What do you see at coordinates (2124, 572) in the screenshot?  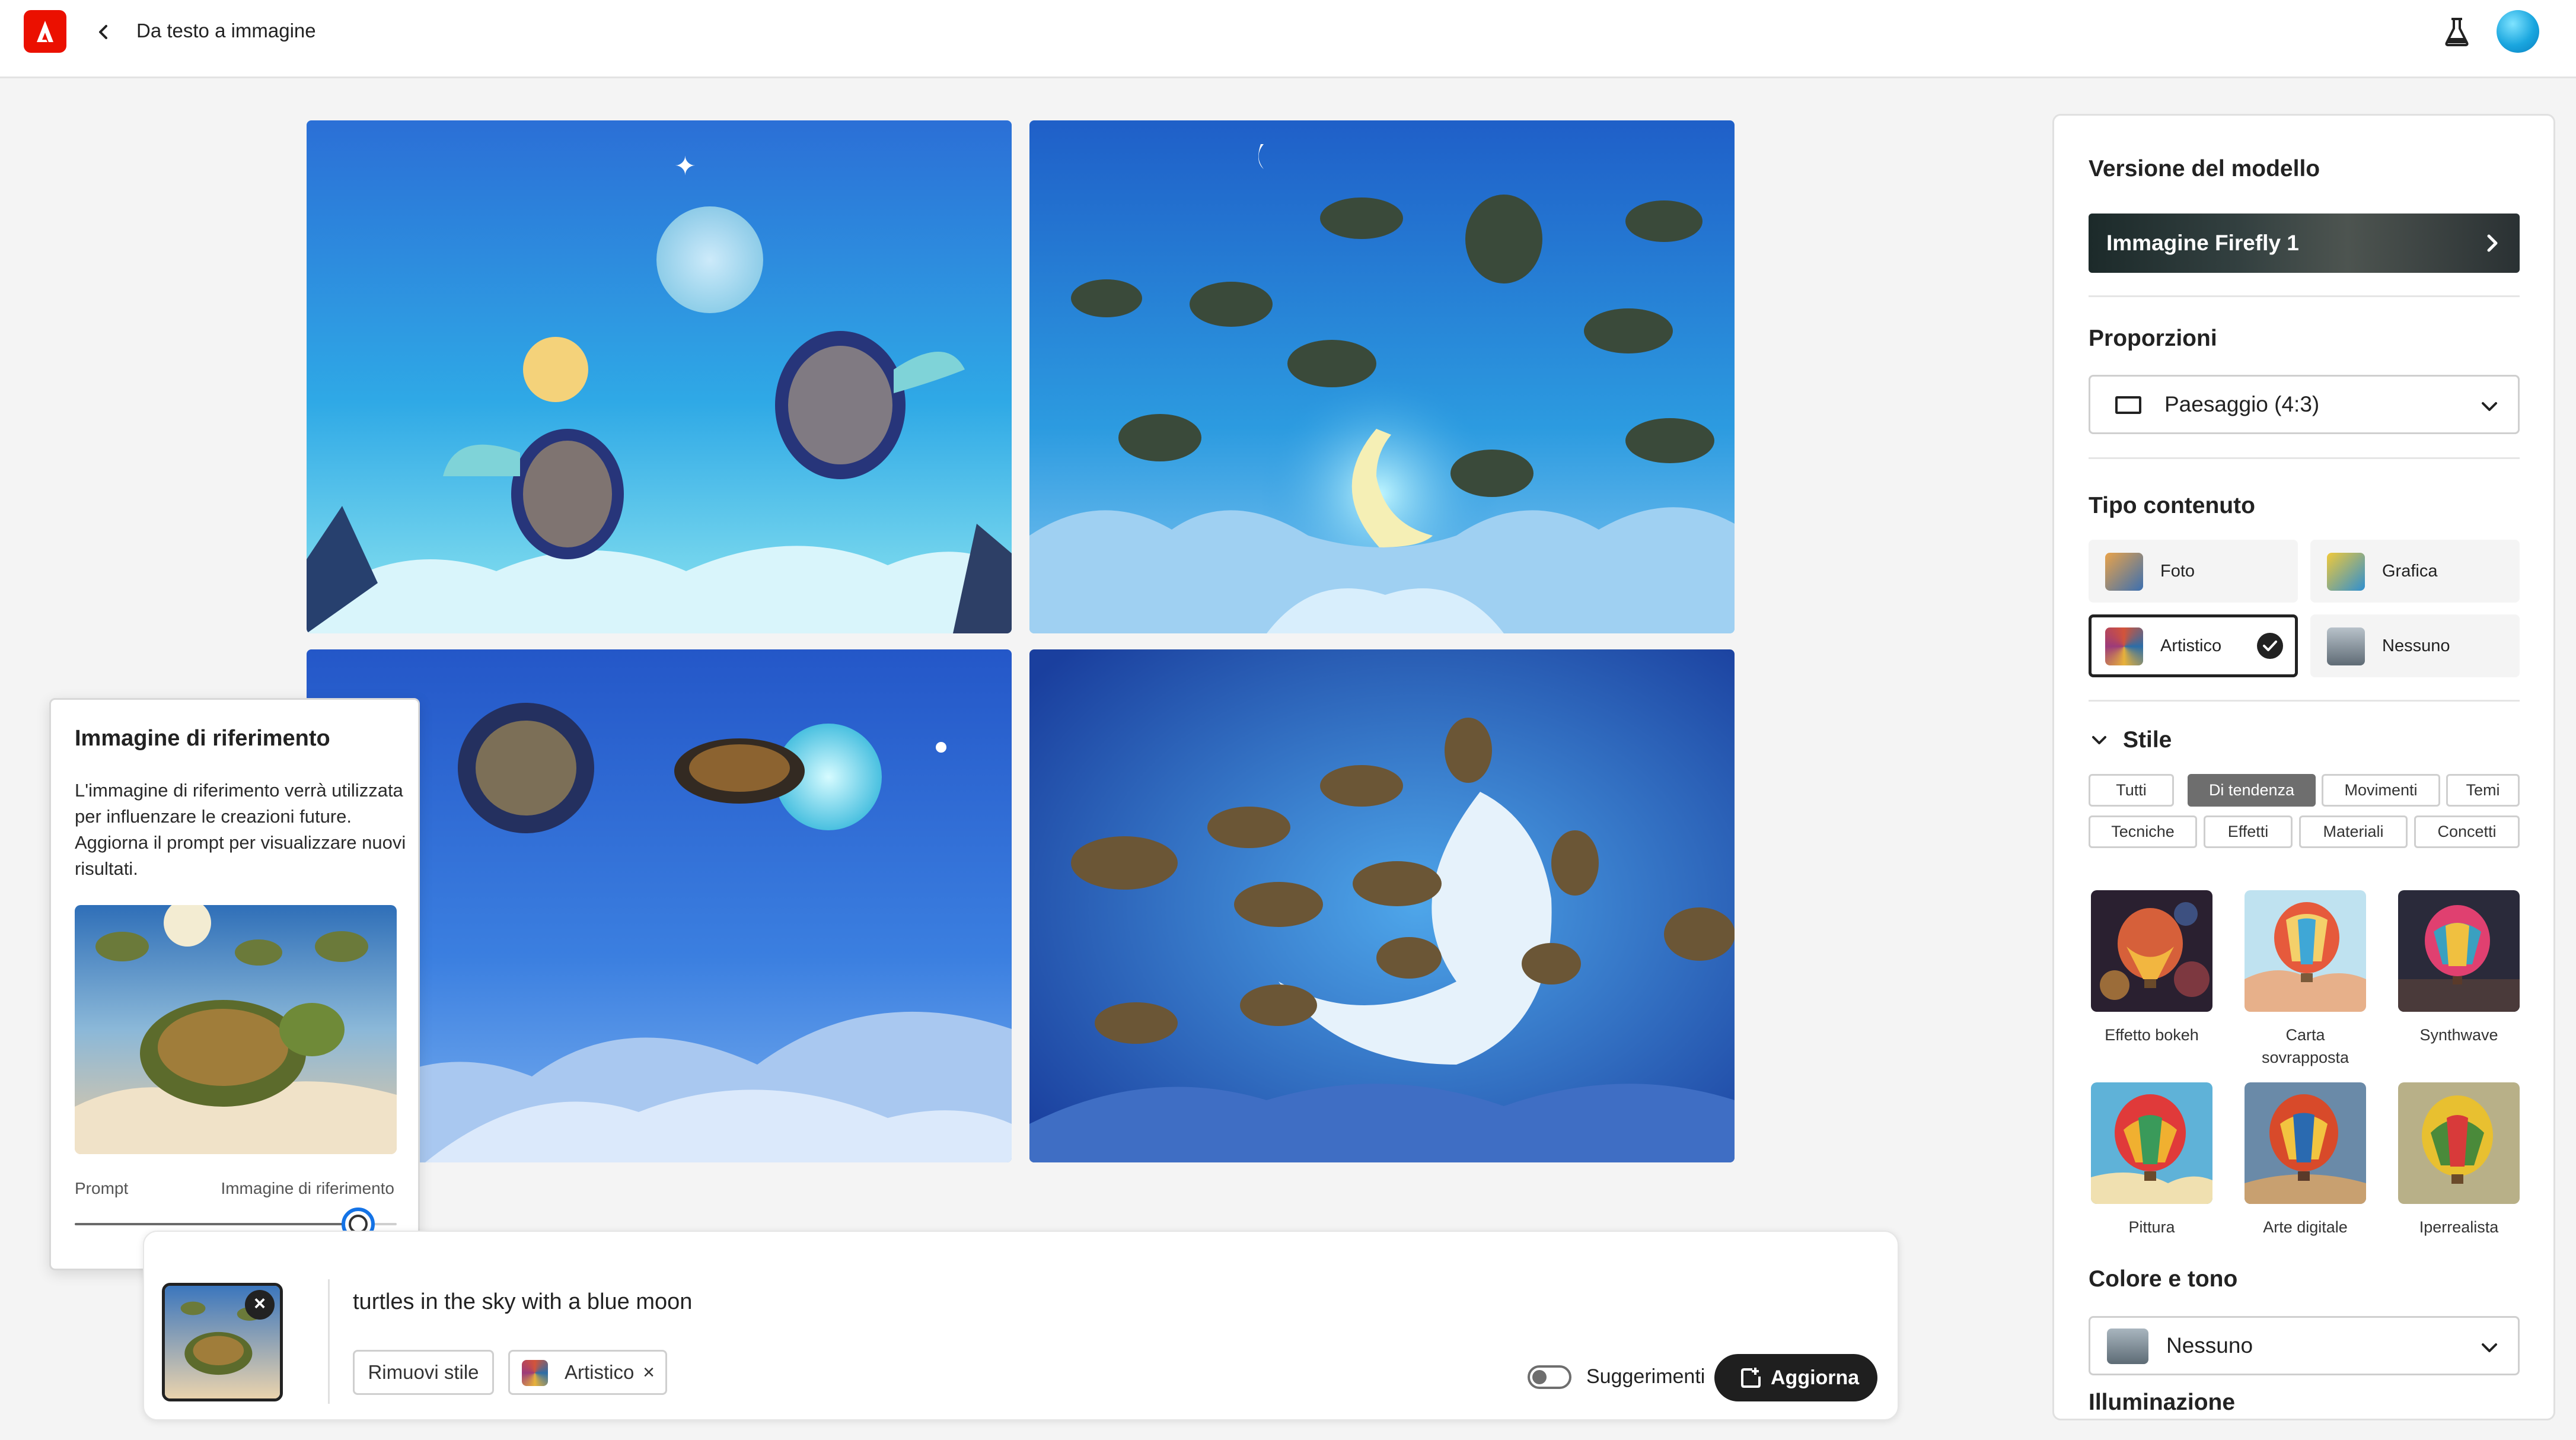 I see `foto-thumbnail` at bounding box center [2124, 572].